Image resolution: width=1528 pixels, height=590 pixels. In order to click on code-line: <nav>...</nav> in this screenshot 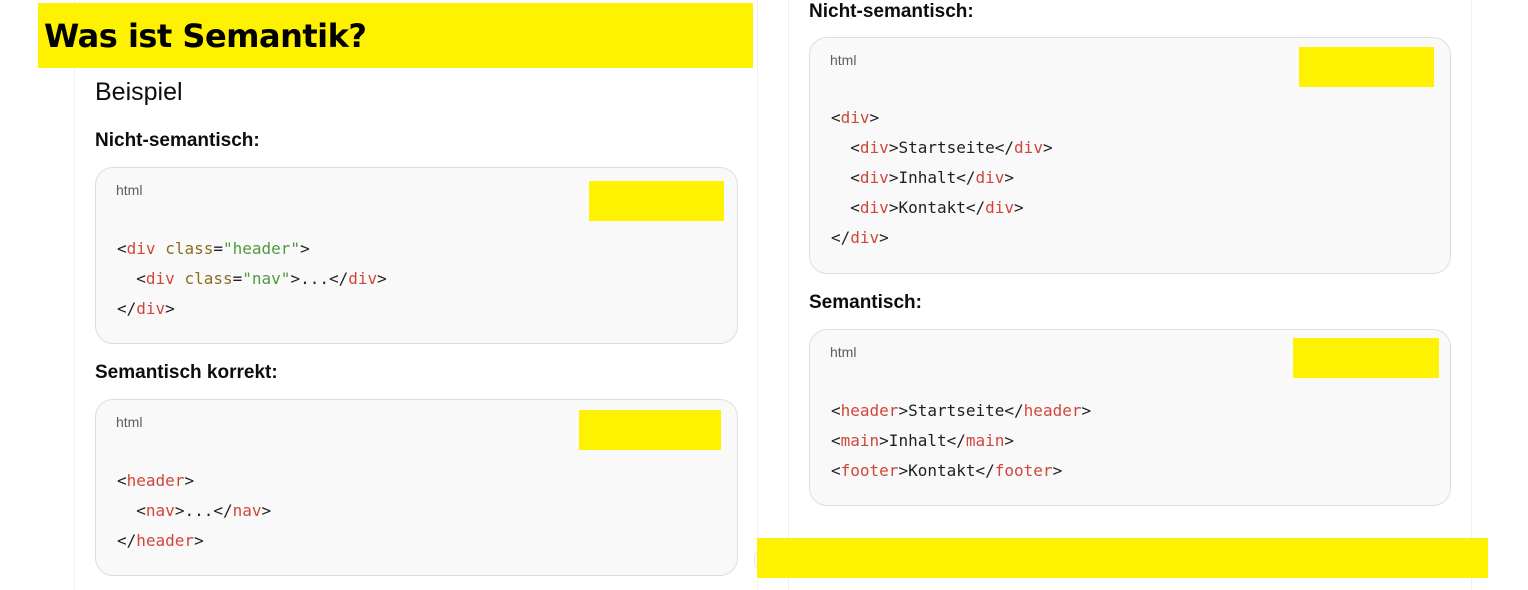, I will do `click(194, 510)`.